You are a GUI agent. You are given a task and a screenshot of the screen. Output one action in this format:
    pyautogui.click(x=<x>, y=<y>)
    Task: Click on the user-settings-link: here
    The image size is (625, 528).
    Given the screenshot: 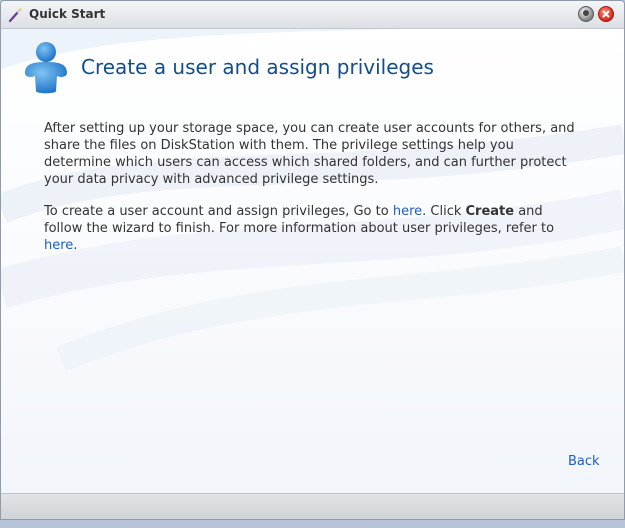 What is the action you would take?
    pyautogui.click(x=407, y=211)
    